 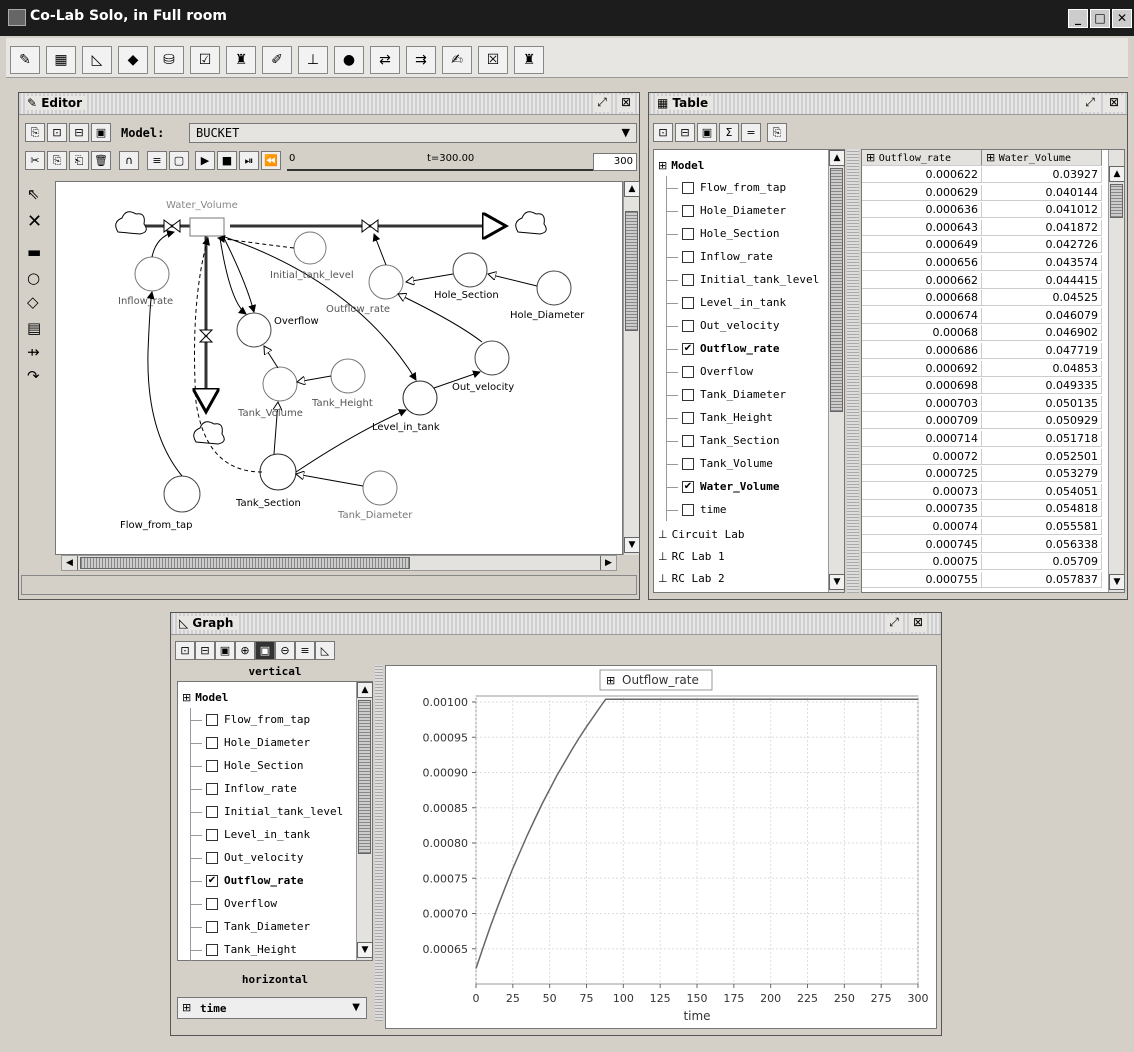 I want to click on tree-root-extra: ⊥ Circuit Lab, so click(x=701, y=535).